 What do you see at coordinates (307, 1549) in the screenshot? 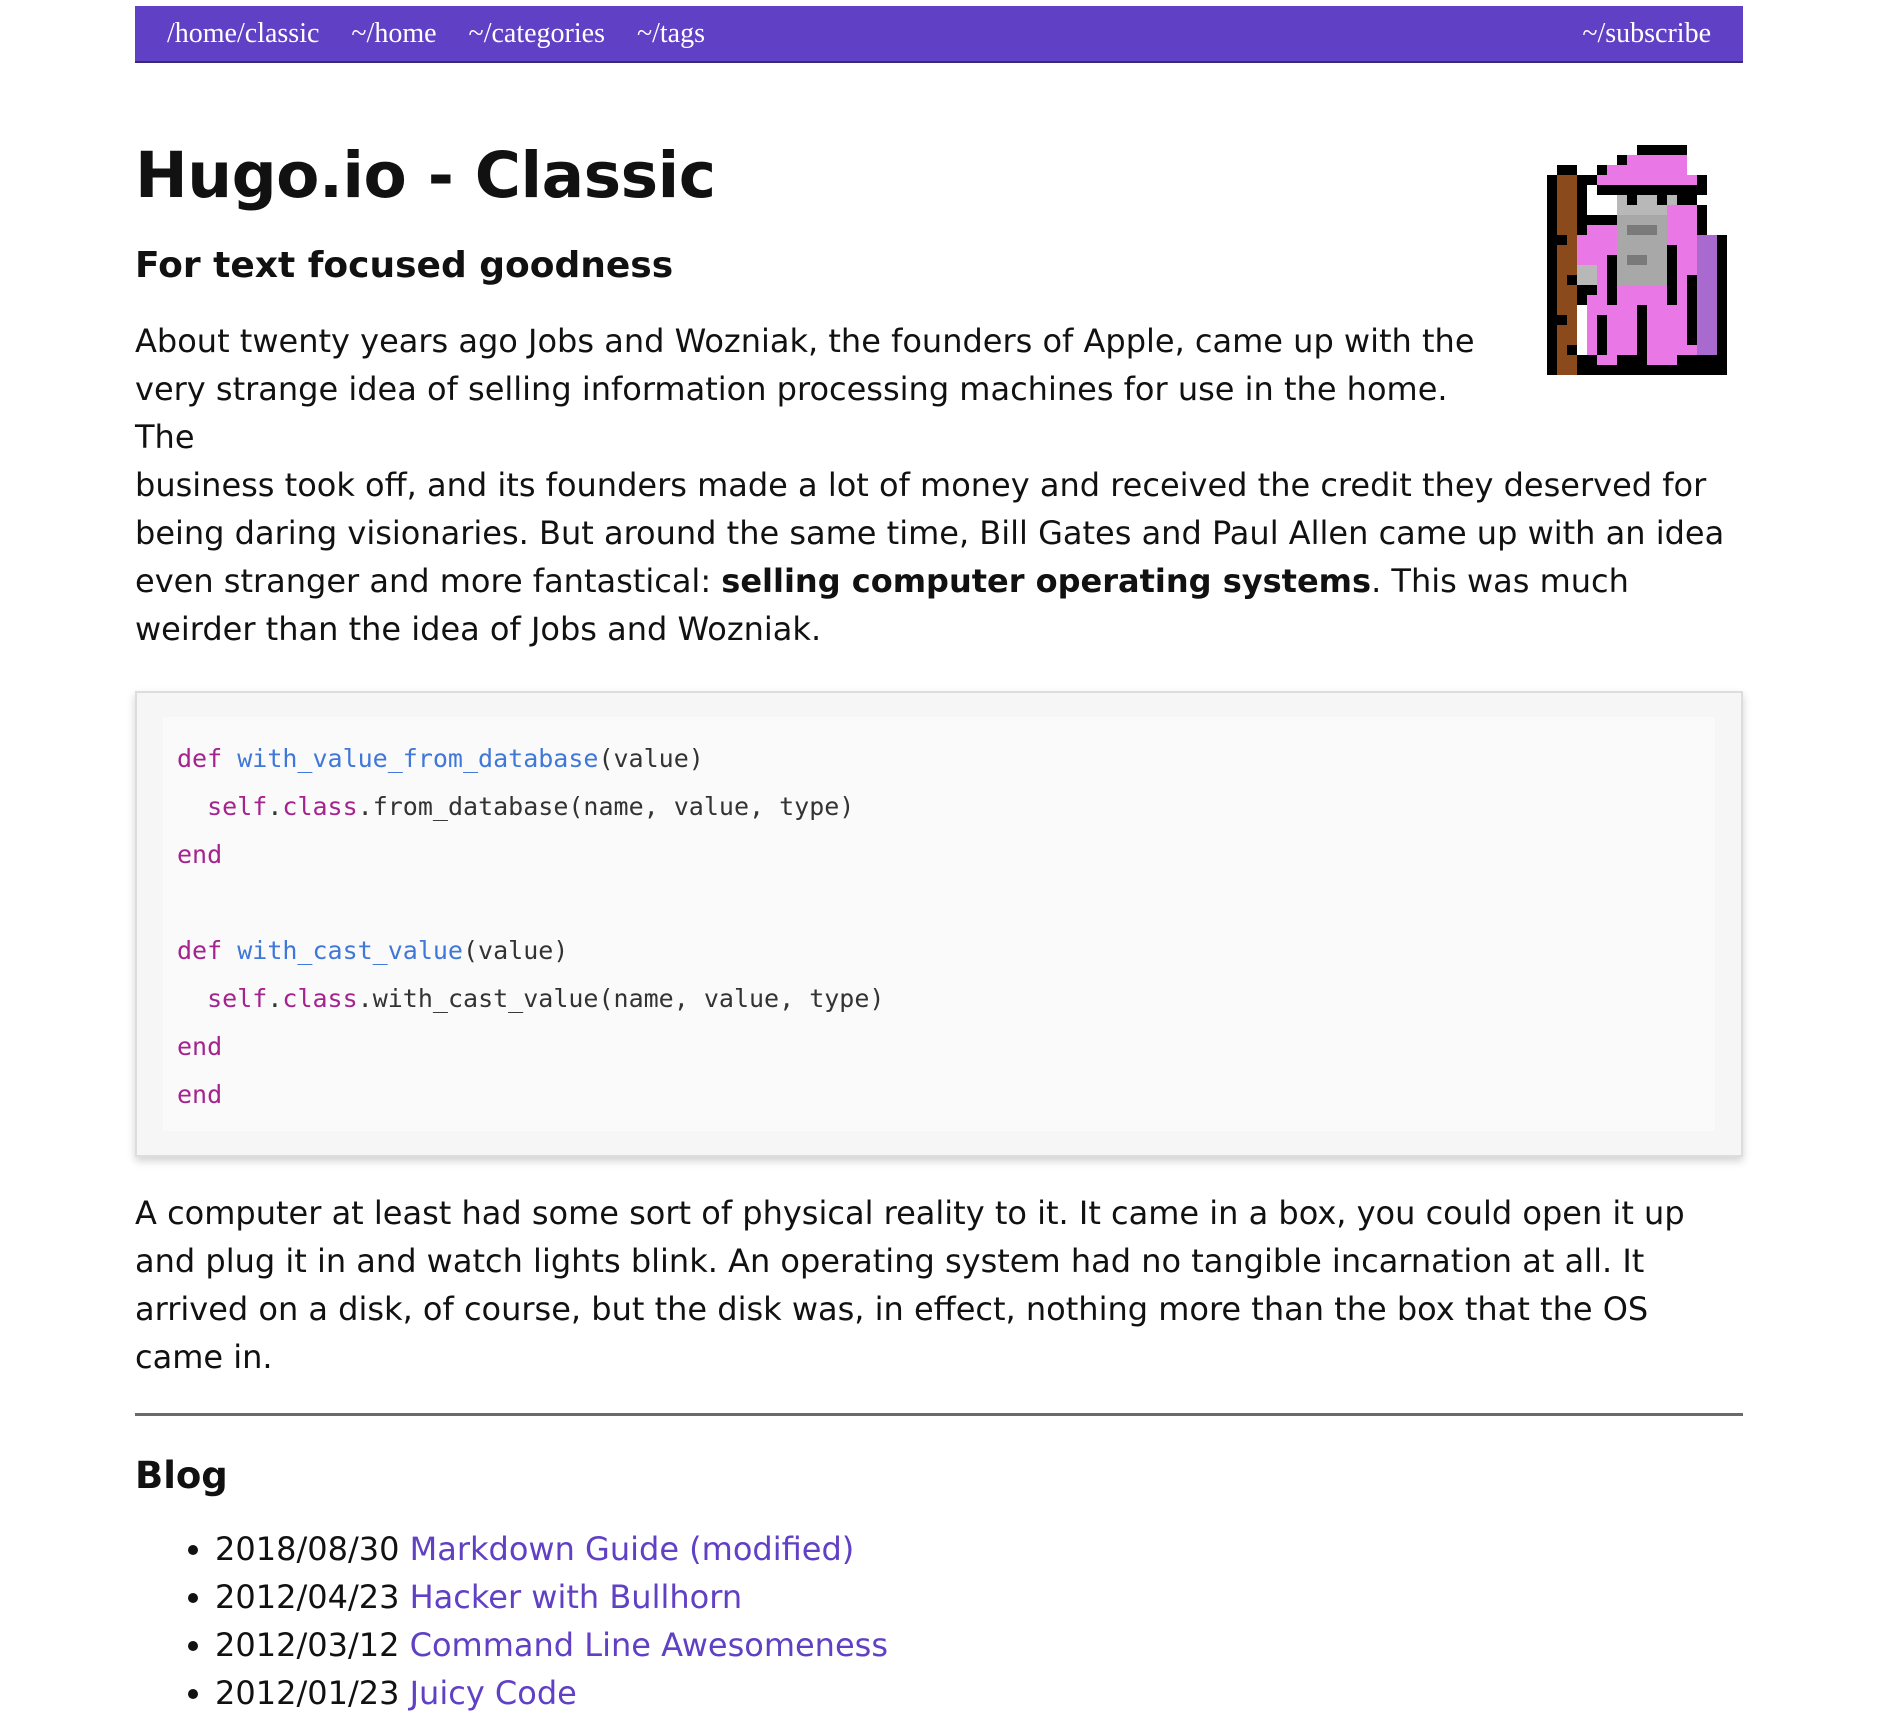
I see `post-date: 2018/08/30` at bounding box center [307, 1549].